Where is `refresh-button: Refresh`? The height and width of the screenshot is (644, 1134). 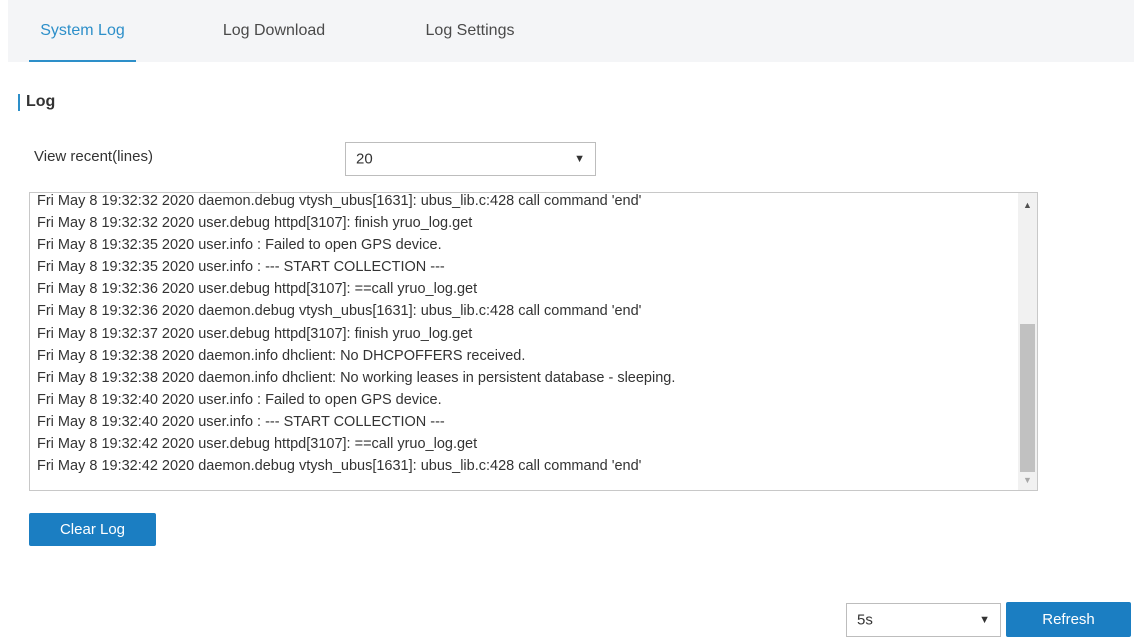 refresh-button: Refresh is located at coordinates (1068, 619).